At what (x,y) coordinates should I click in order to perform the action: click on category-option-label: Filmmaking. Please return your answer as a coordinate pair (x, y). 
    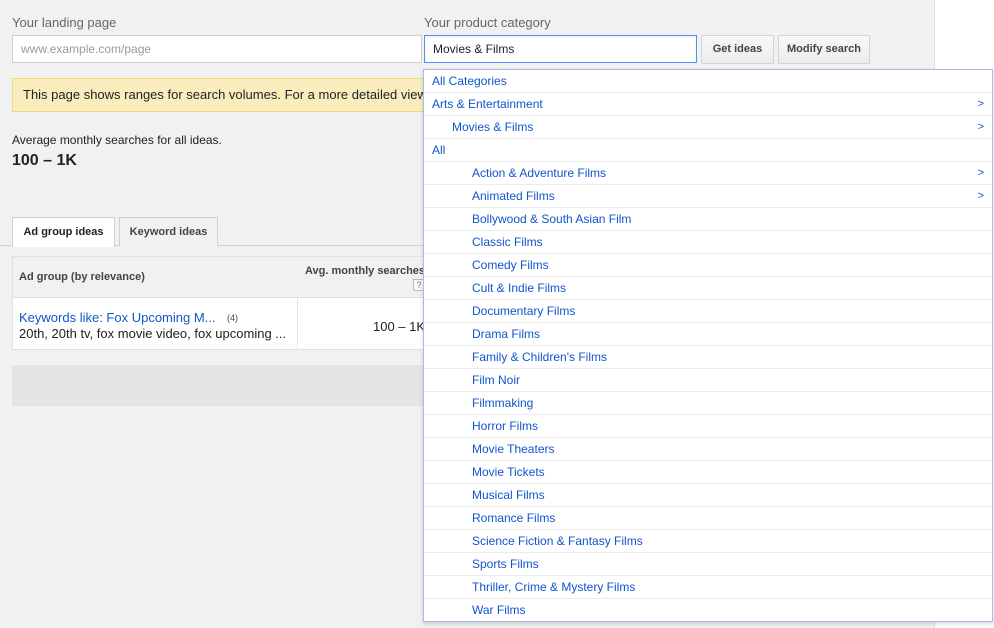
    Looking at the image, I should click on (503, 403).